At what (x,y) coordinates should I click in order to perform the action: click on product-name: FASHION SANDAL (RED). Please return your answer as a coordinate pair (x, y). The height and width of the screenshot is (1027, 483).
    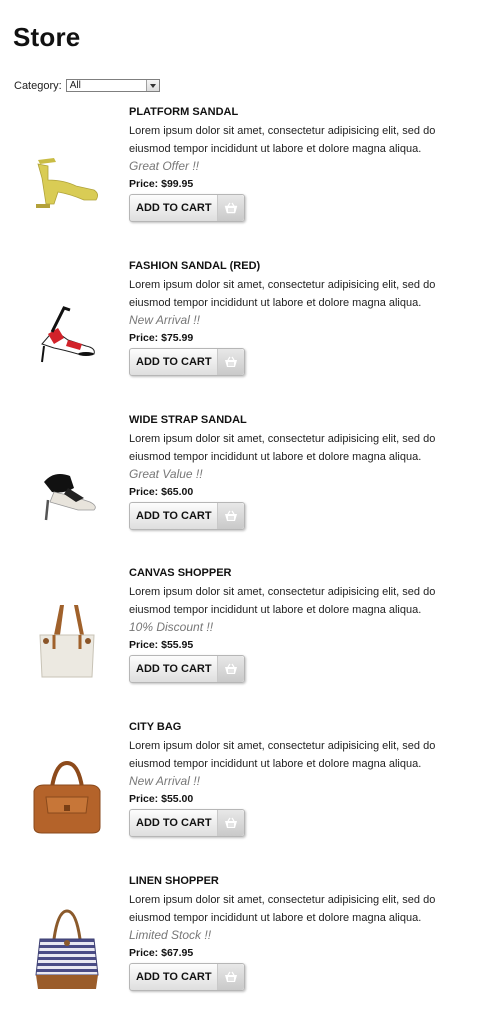
    Looking at the image, I should click on (299, 266).